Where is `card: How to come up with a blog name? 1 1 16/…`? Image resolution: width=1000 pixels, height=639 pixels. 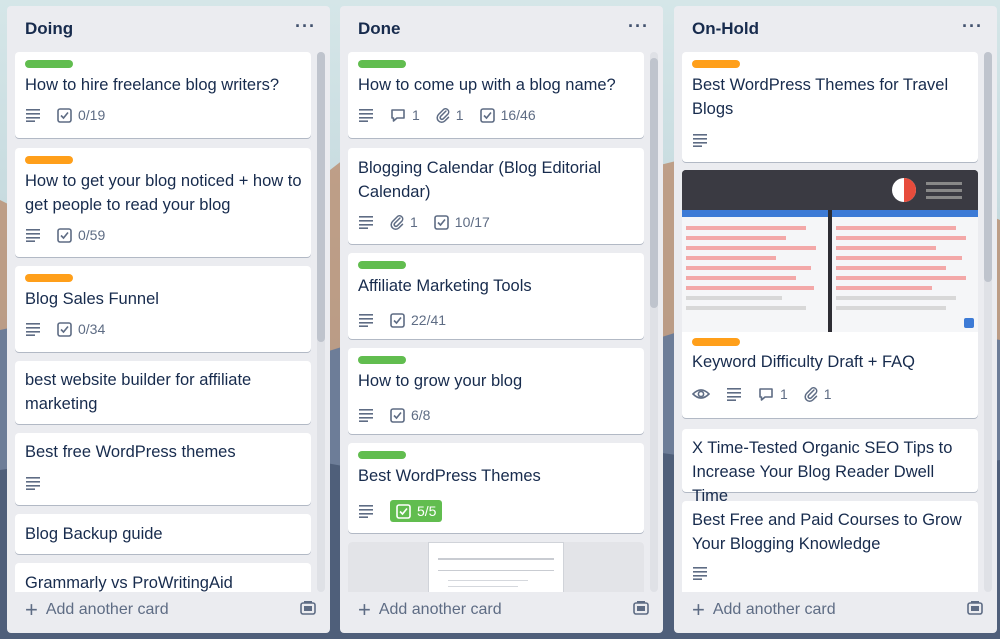 card: How to come up with a blog name? 1 1 16/… is located at coordinates (496, 95).